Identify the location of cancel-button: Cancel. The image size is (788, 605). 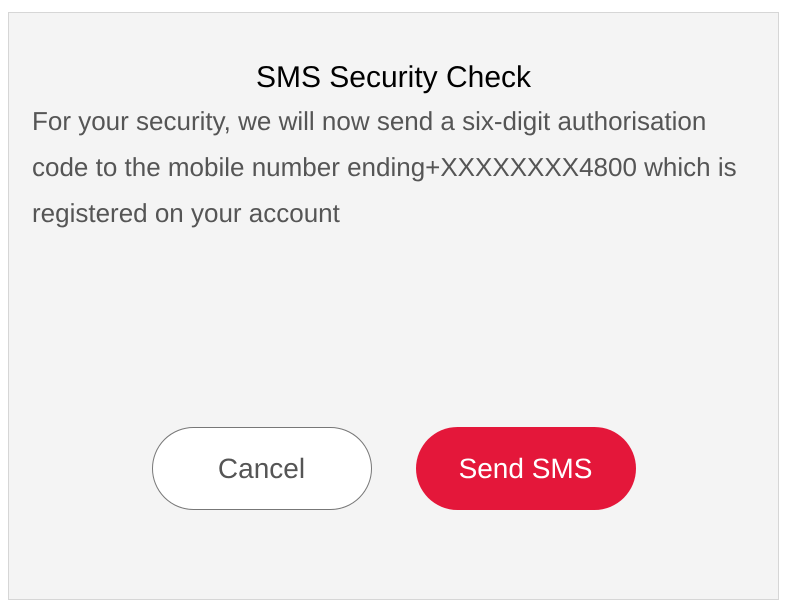
(262, 468).